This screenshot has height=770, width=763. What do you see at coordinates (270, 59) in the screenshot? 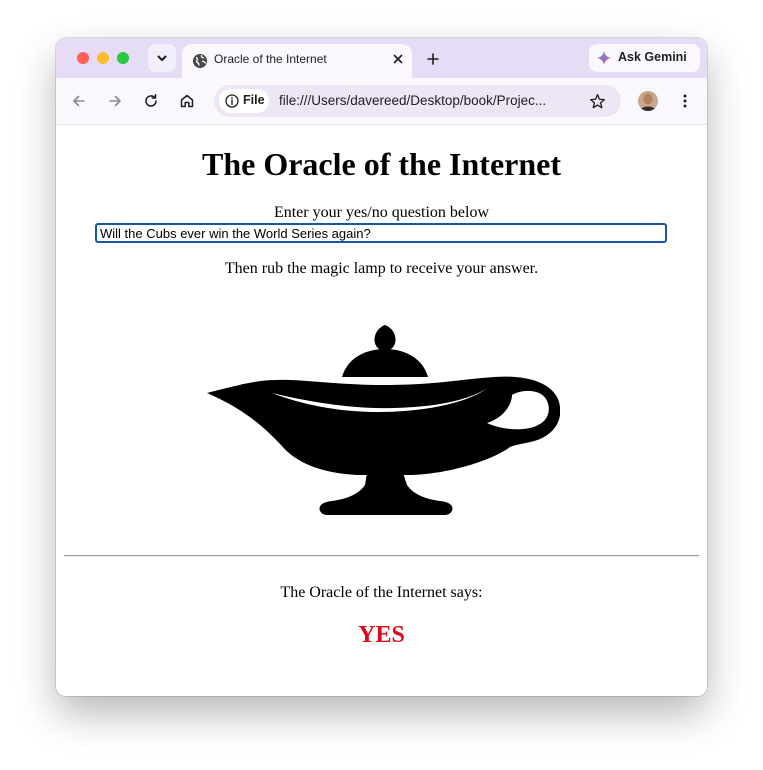
I see `tab-title: Oracle of the Internet` at bounding box center [270, 59].